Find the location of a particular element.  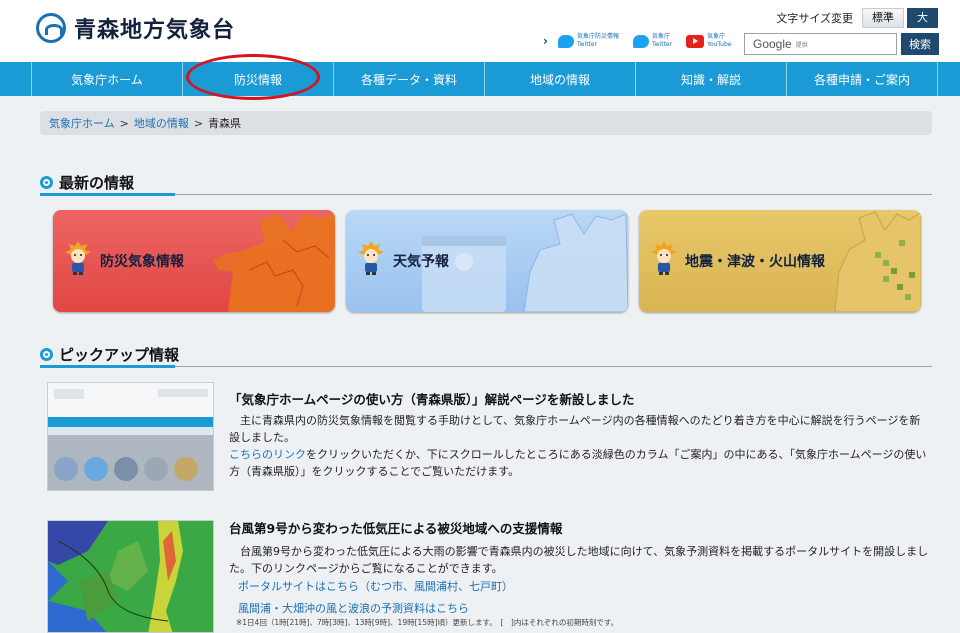

card-bosai-kisho: 防災気象情報 is located at coordinates (194, 261).